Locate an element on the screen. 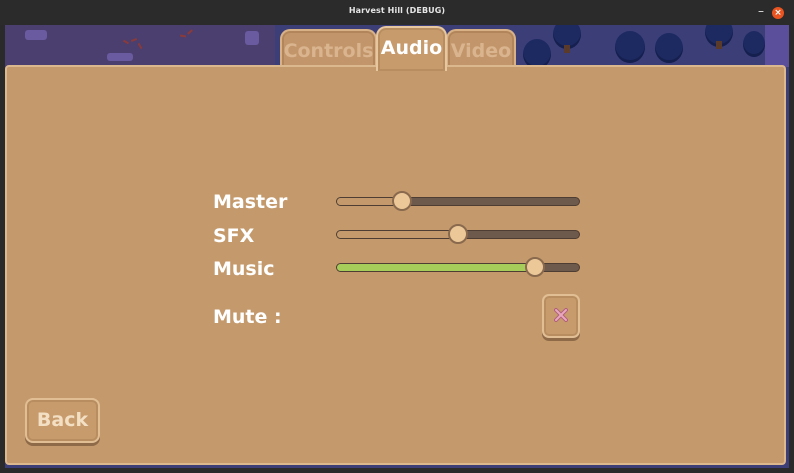  close-button: × is located at coordinates (778, 13).